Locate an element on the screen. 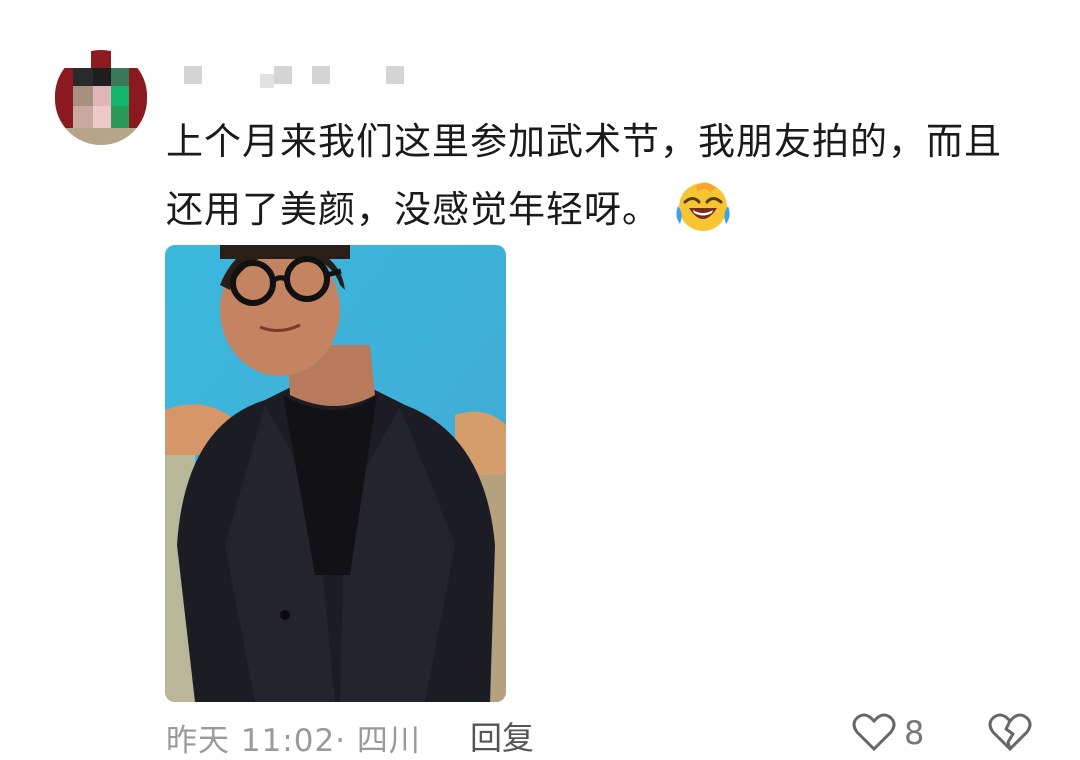 This screenshot has height=760, width=1080. like-count: 8 is located at coordinates (914, 733).